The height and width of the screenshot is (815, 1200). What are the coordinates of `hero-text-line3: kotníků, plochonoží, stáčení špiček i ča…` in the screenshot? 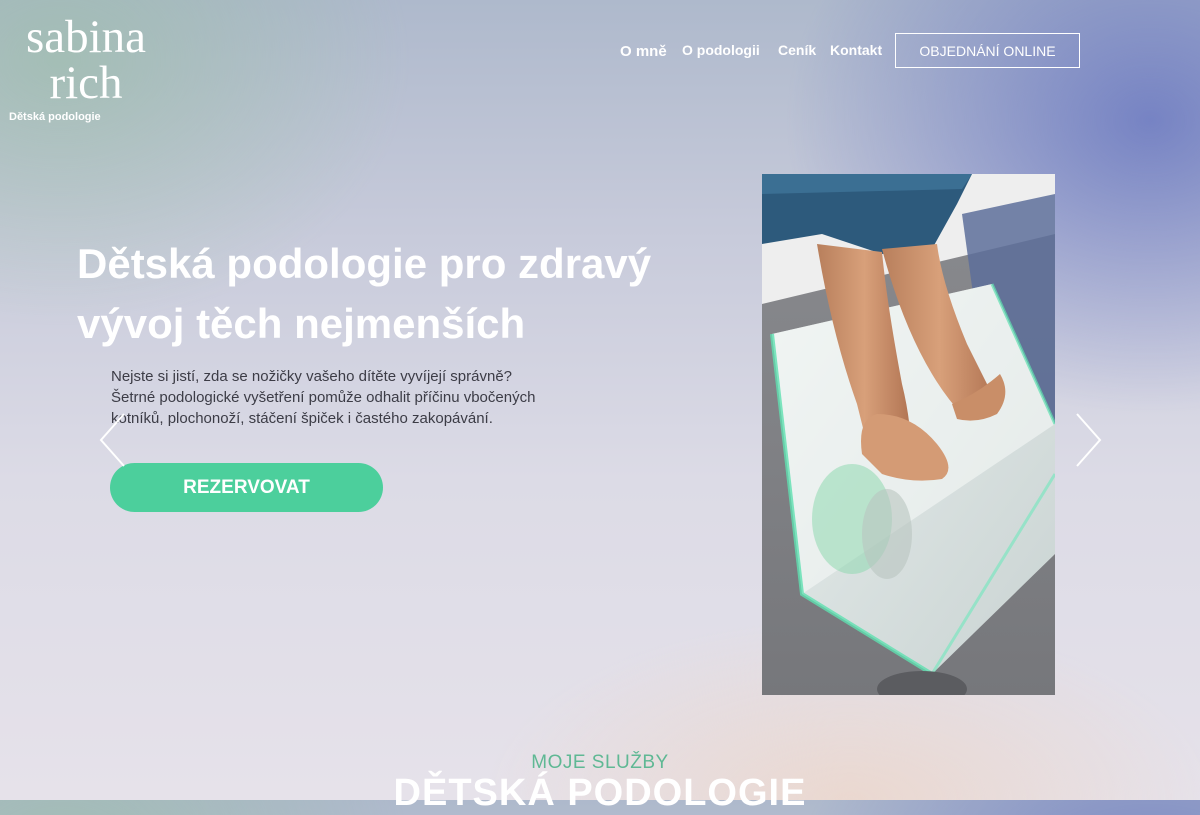 It's located at (302, 418).